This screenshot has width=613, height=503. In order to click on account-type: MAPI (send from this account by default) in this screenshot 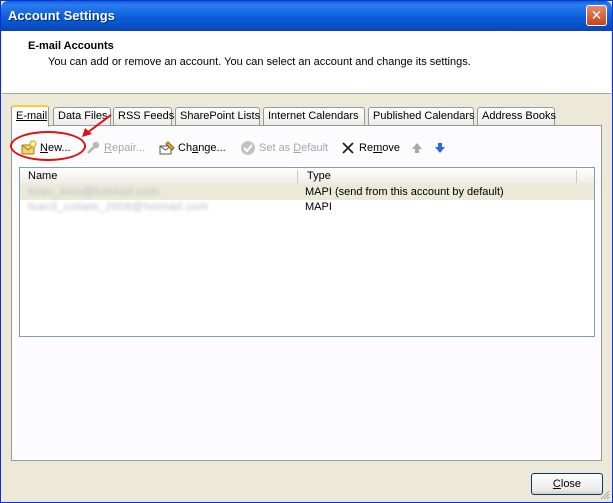, I will do `click(404, 192)`.